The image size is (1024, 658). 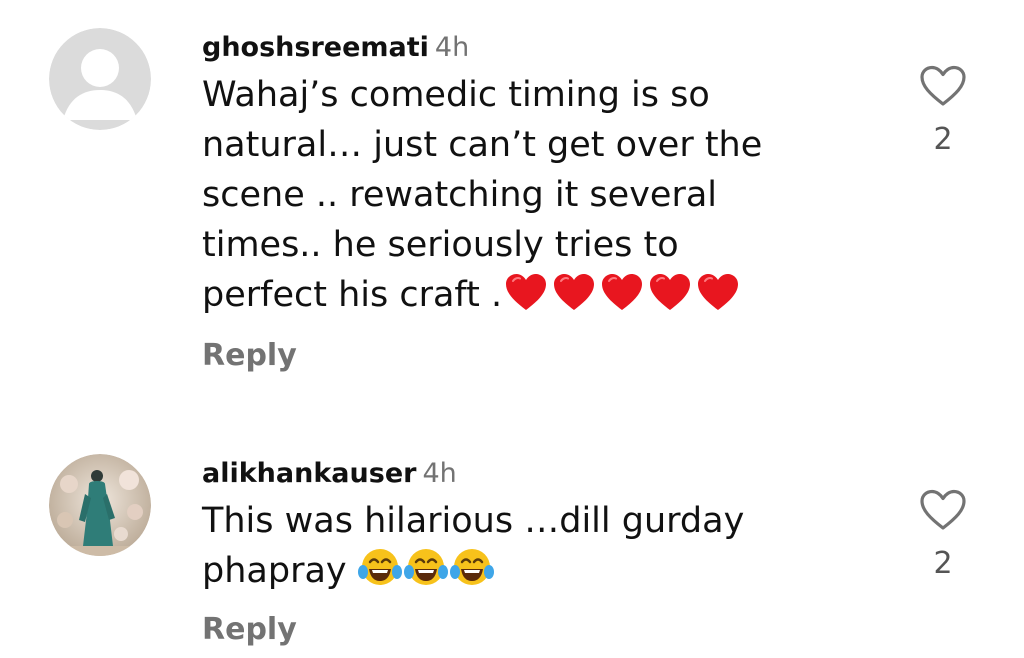 I want to click on comment-text: This was hilarious …dill gurday phapray, so click(x=512, y=549).